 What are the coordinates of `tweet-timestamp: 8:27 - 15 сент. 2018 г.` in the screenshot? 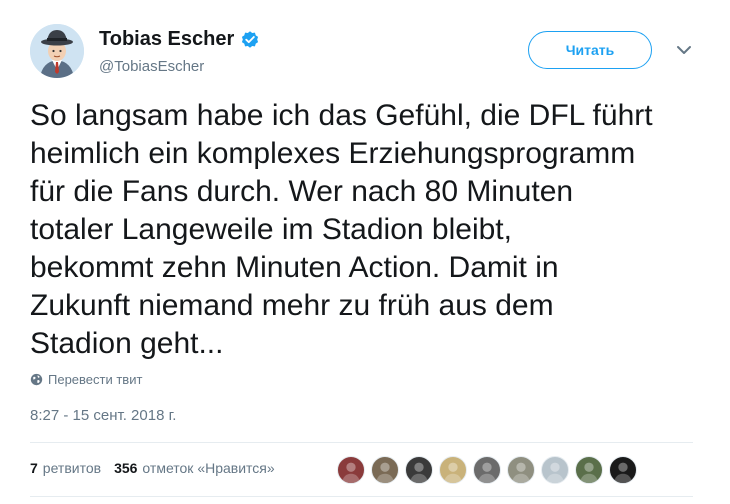 It's located at (103, 415).